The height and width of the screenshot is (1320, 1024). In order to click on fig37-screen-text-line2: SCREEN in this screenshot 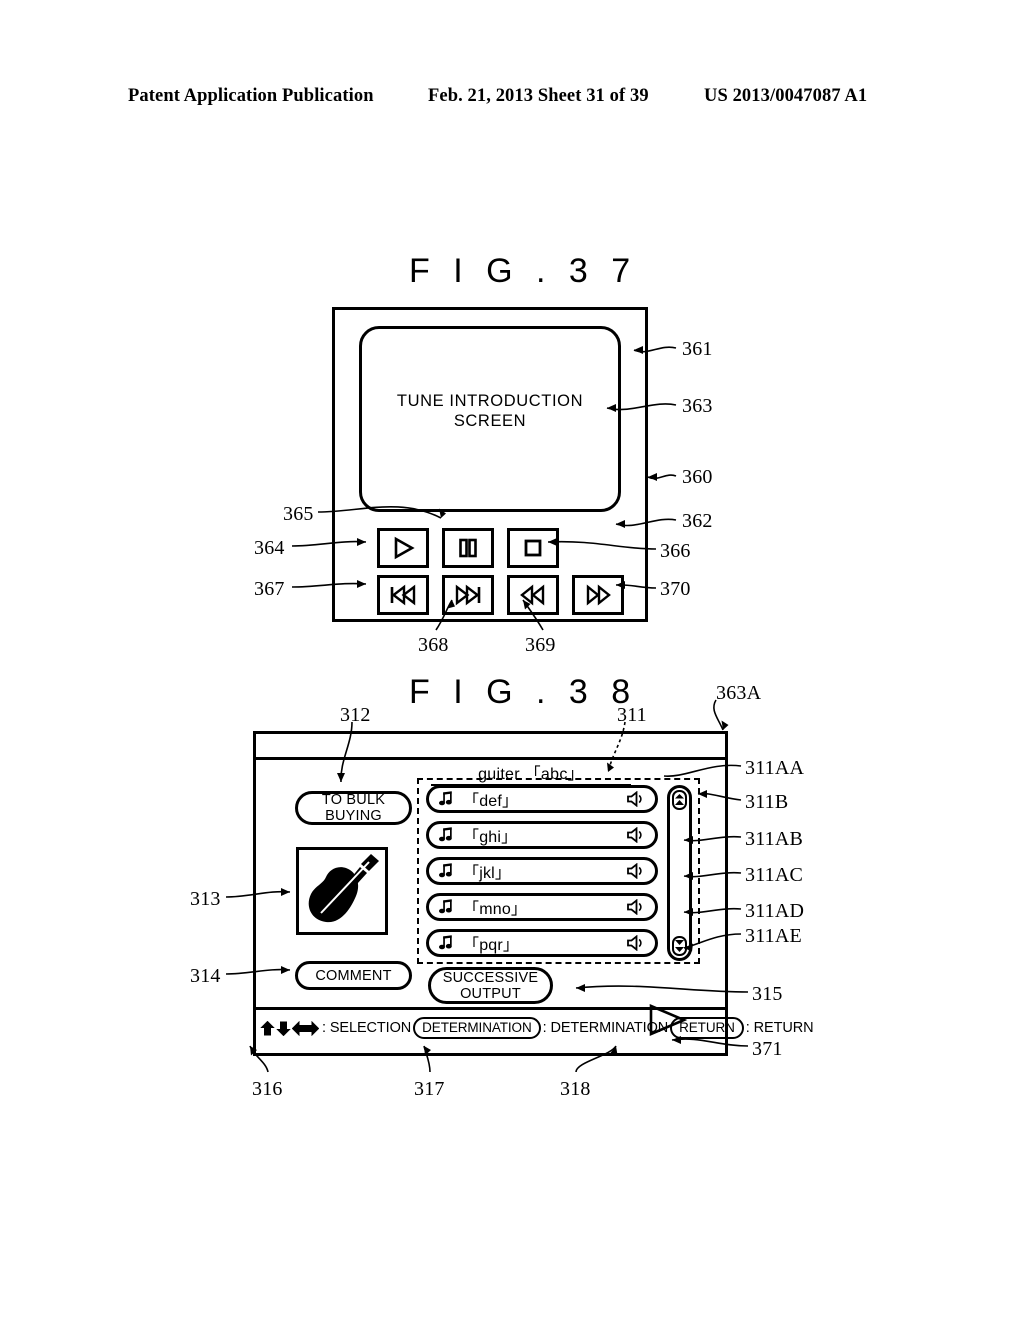, I will do `click(490, 421)`.